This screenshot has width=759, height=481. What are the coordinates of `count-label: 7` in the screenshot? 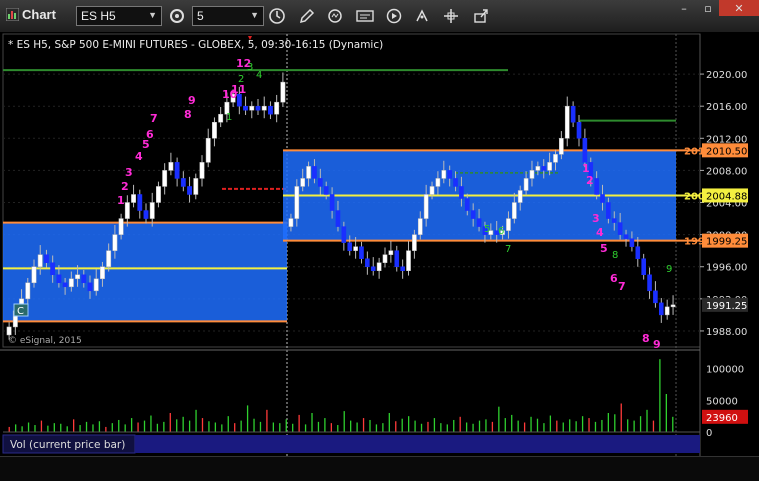 It's located at (622, 286).